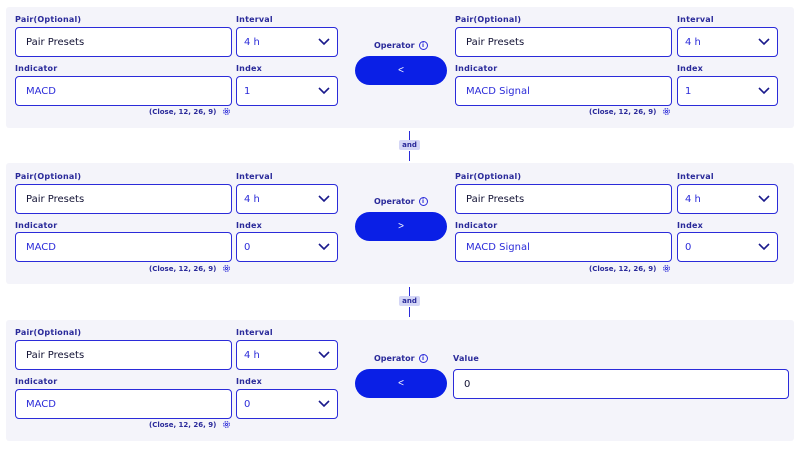  What do you see at coordinates (401, 226) in the screenshot?
I see `operator-button: >` at bounding box center [401, 226].